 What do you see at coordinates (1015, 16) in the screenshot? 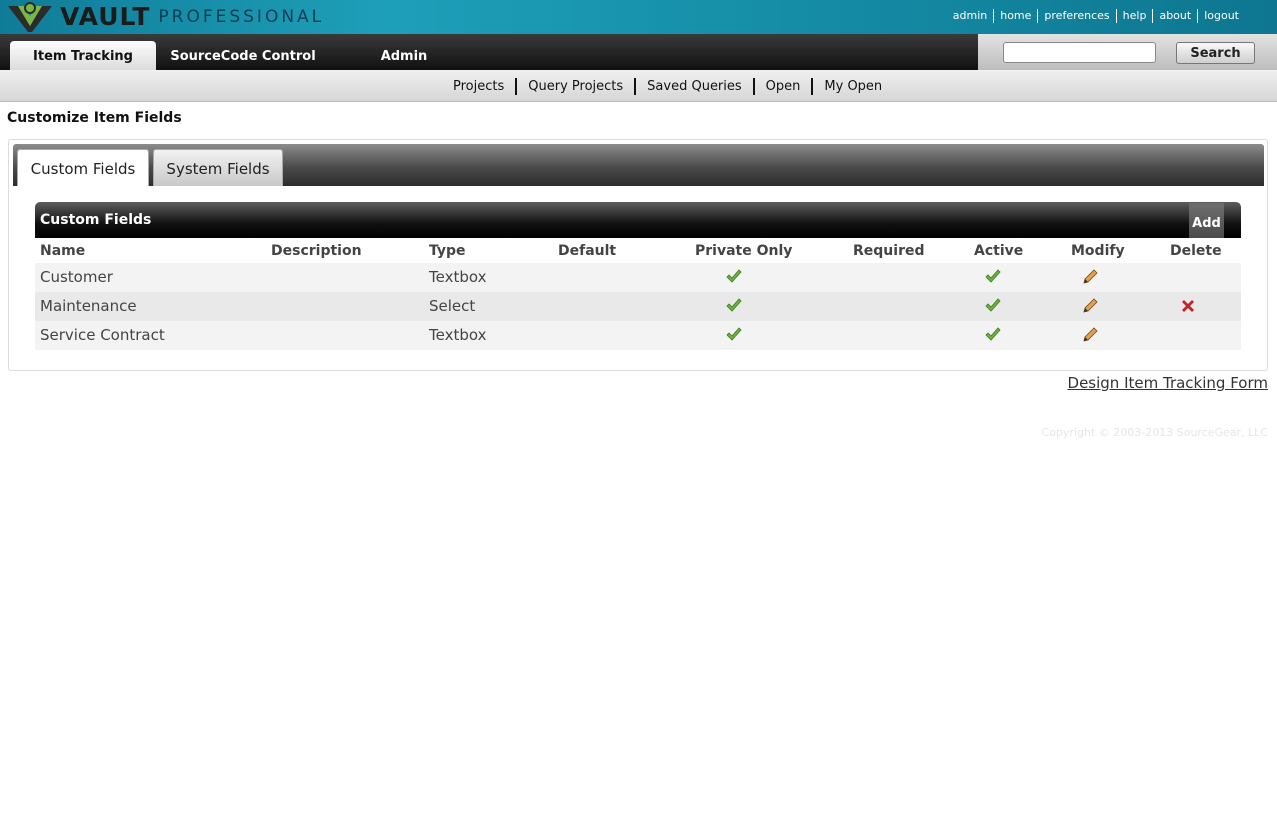
I see `home-link: home` at bounding box center [1015, 16].